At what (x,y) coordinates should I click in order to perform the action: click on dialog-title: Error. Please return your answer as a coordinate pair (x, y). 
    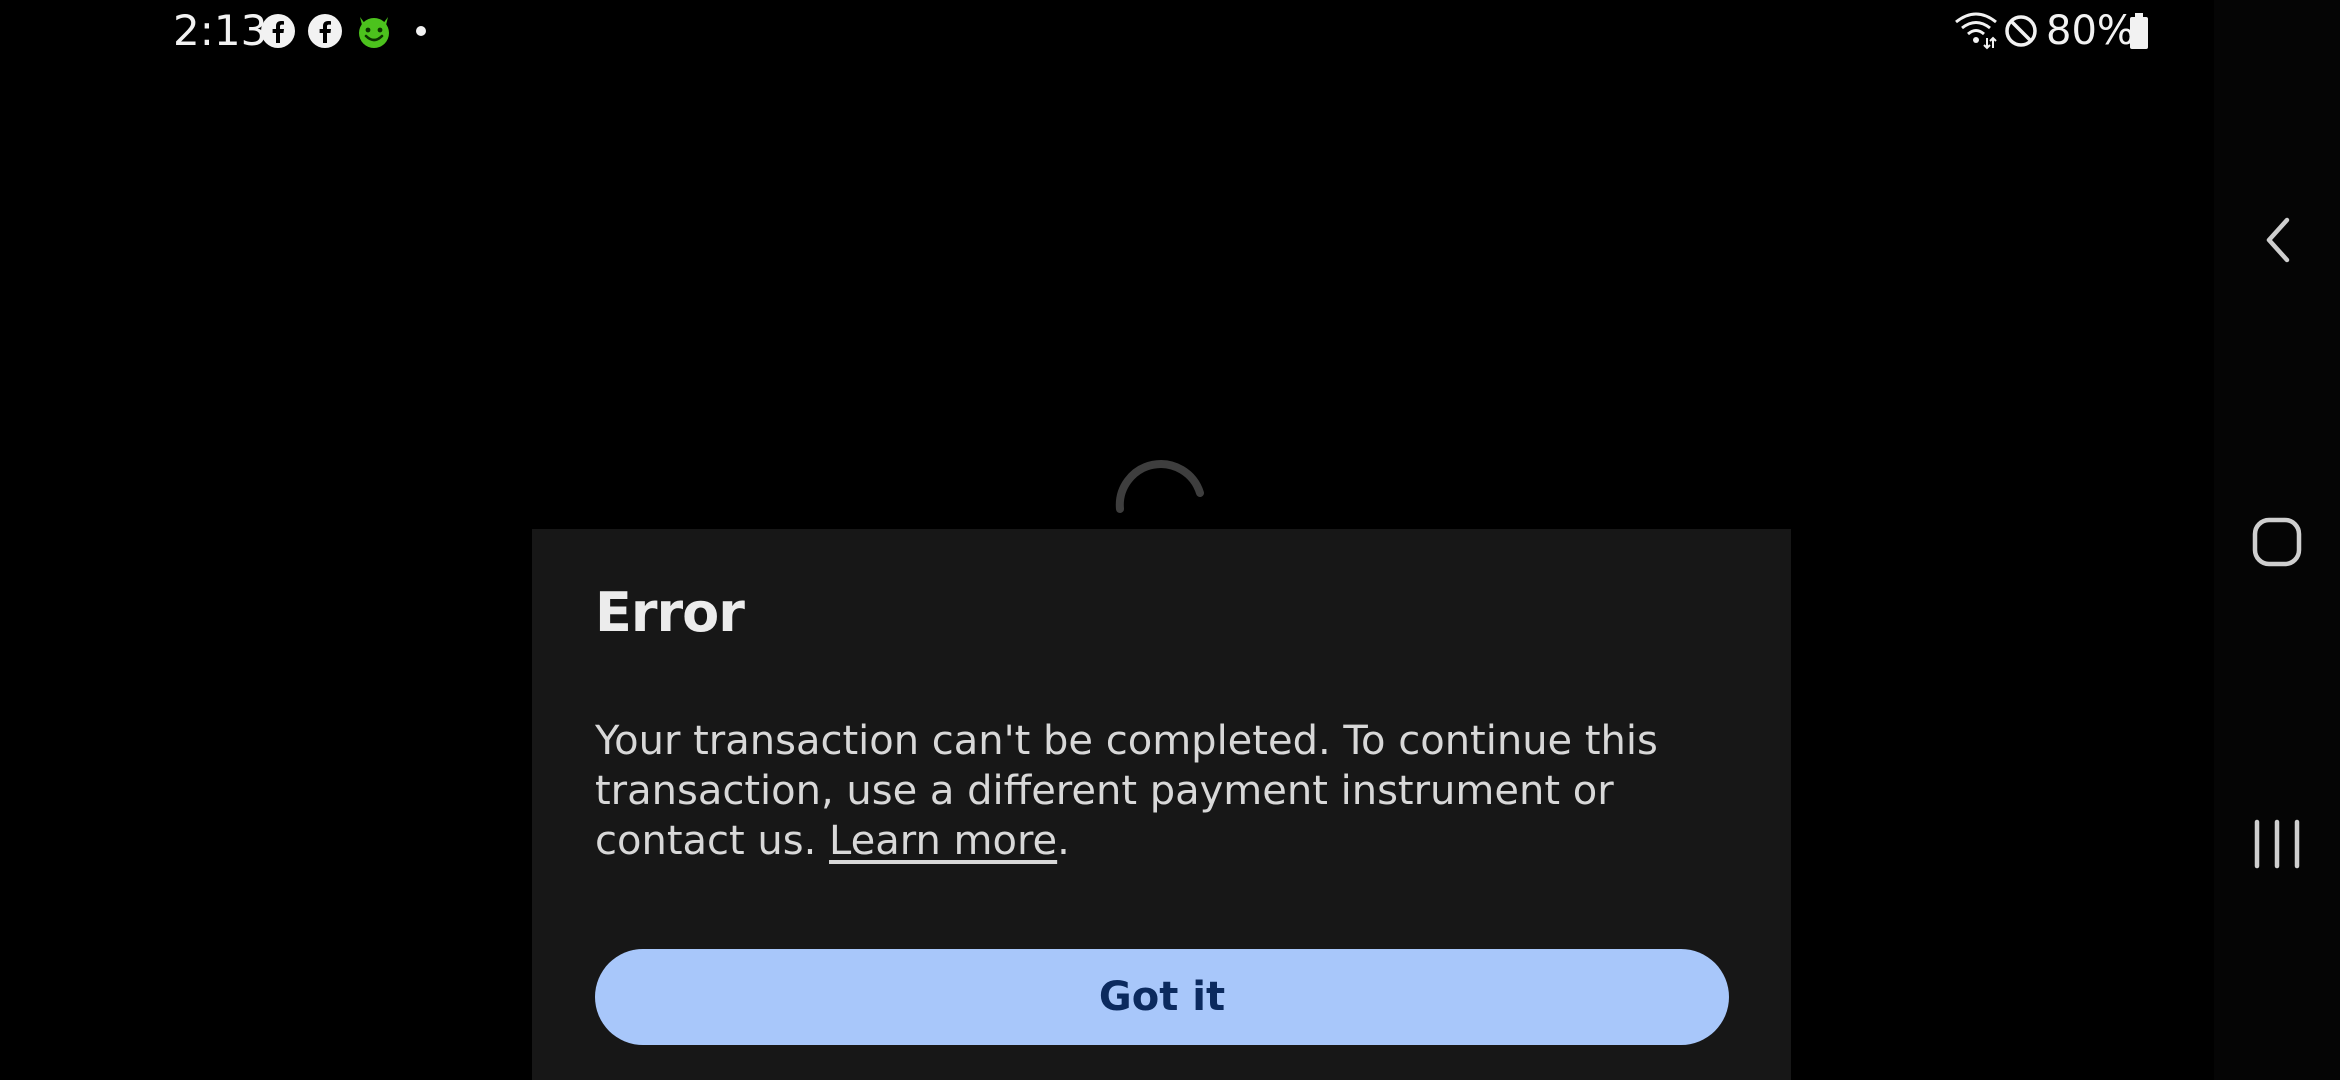
    Looking at the image, I should click on (670, 612).